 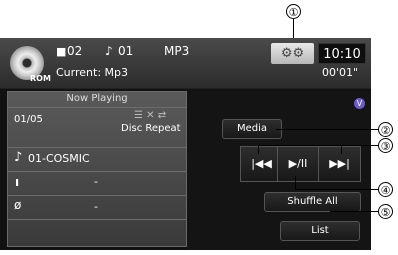 I want to click on artist-name: -, so click(x=96, y=181).